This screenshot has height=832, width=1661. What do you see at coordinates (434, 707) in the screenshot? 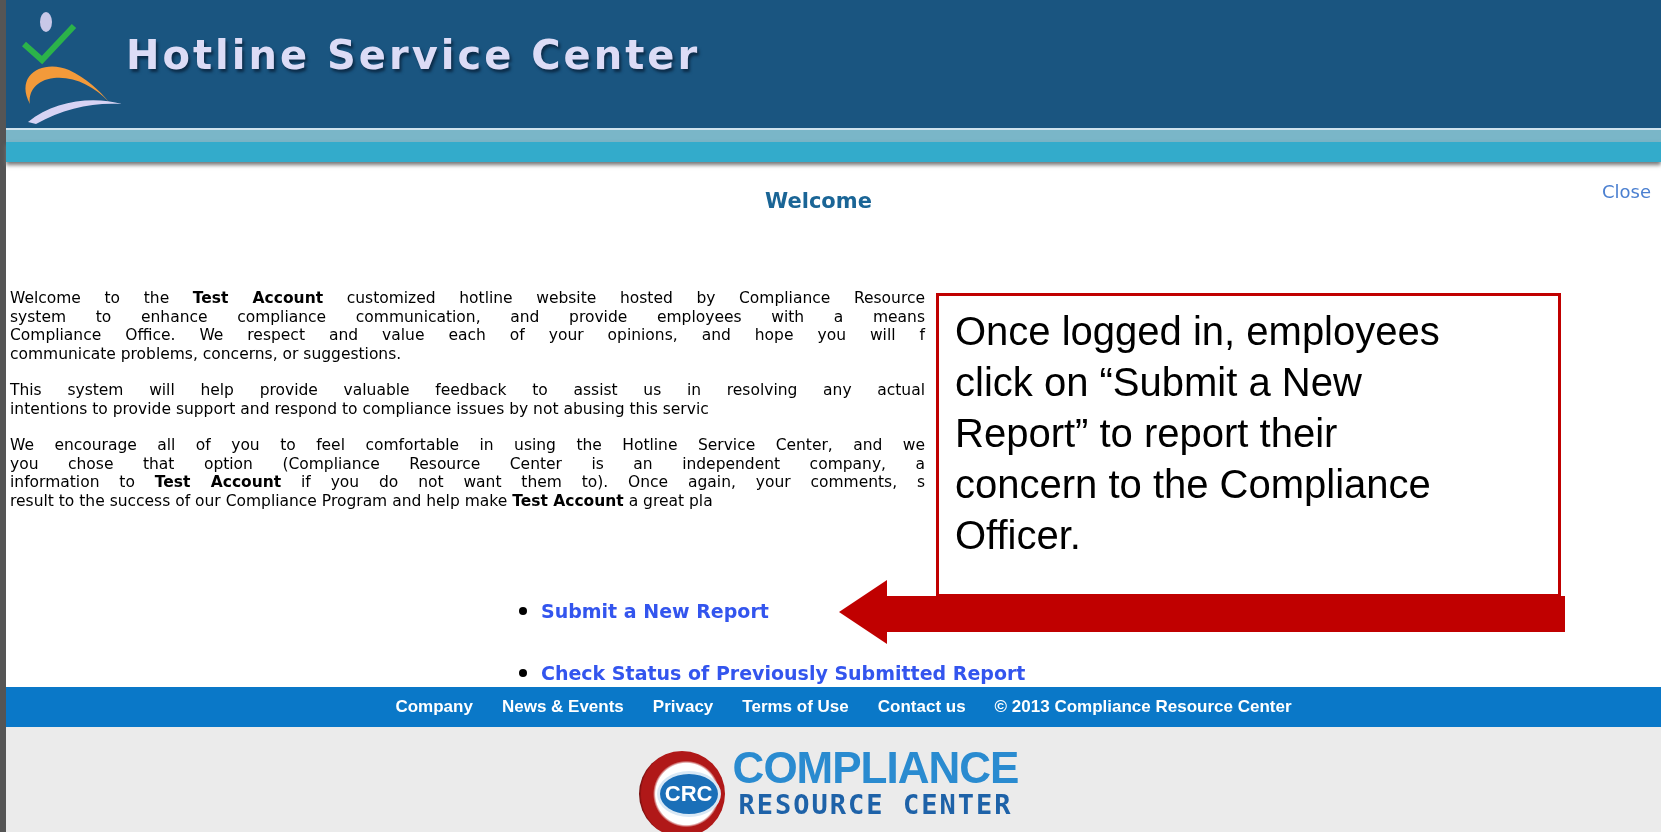
I see `footer-link: Company` at bounding box center [434, 707].